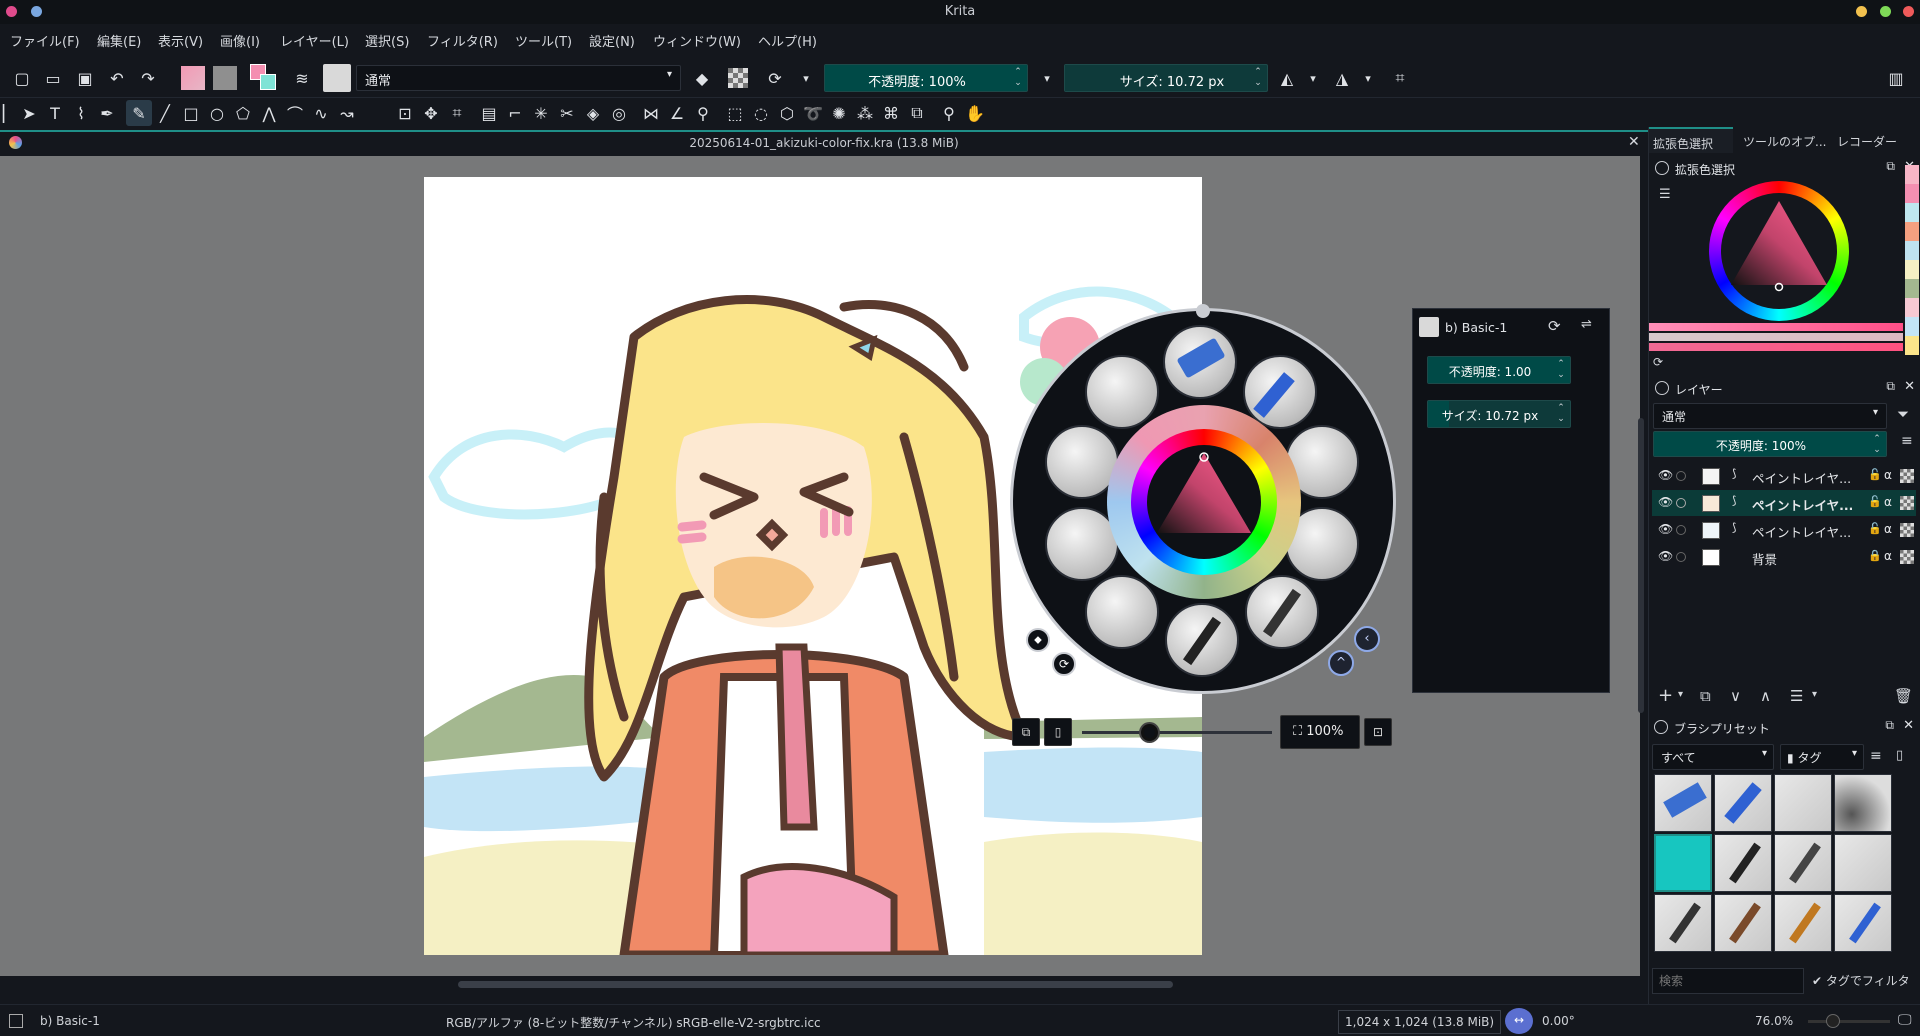  What do you see at coordinates (1280, 392) in the screenshot?
I see `preset-marker-icon` at bounding box center [1280, 392].